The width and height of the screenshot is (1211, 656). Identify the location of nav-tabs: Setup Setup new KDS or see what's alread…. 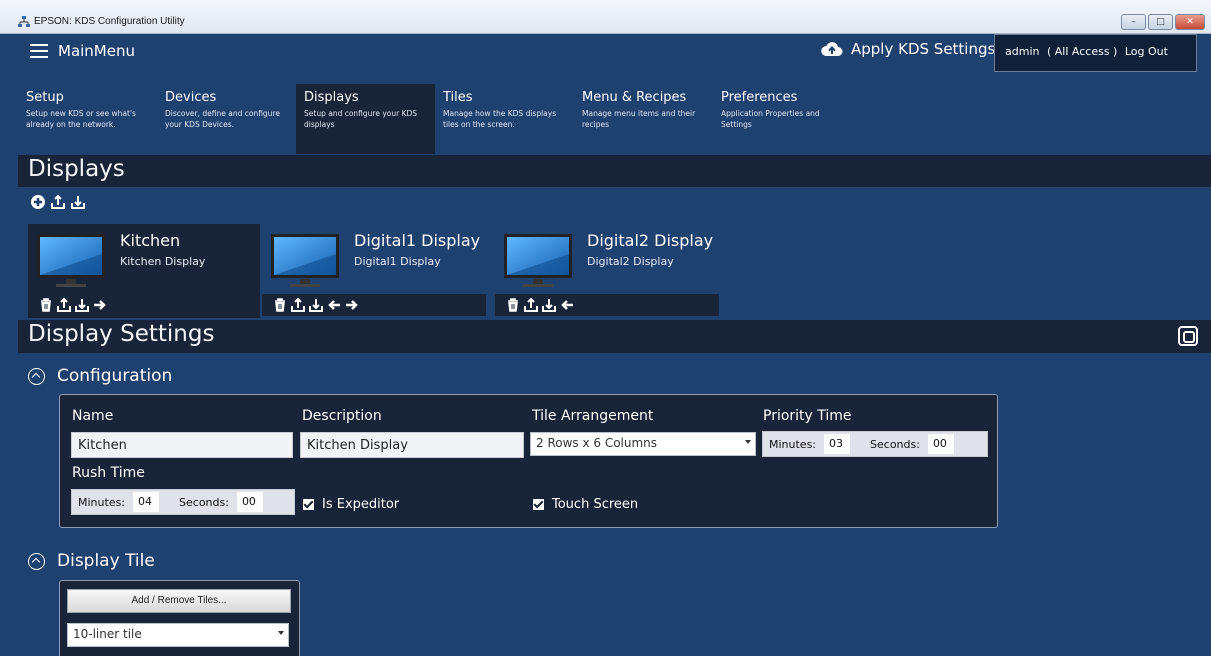
(614, 119).